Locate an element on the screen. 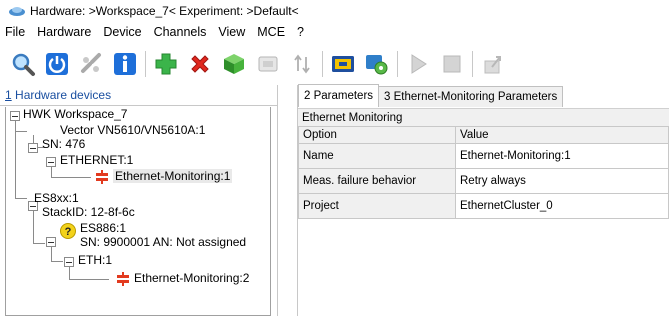 The width and height of the screenshot is (669, 316). device-button is located at coordinates (268, 64).